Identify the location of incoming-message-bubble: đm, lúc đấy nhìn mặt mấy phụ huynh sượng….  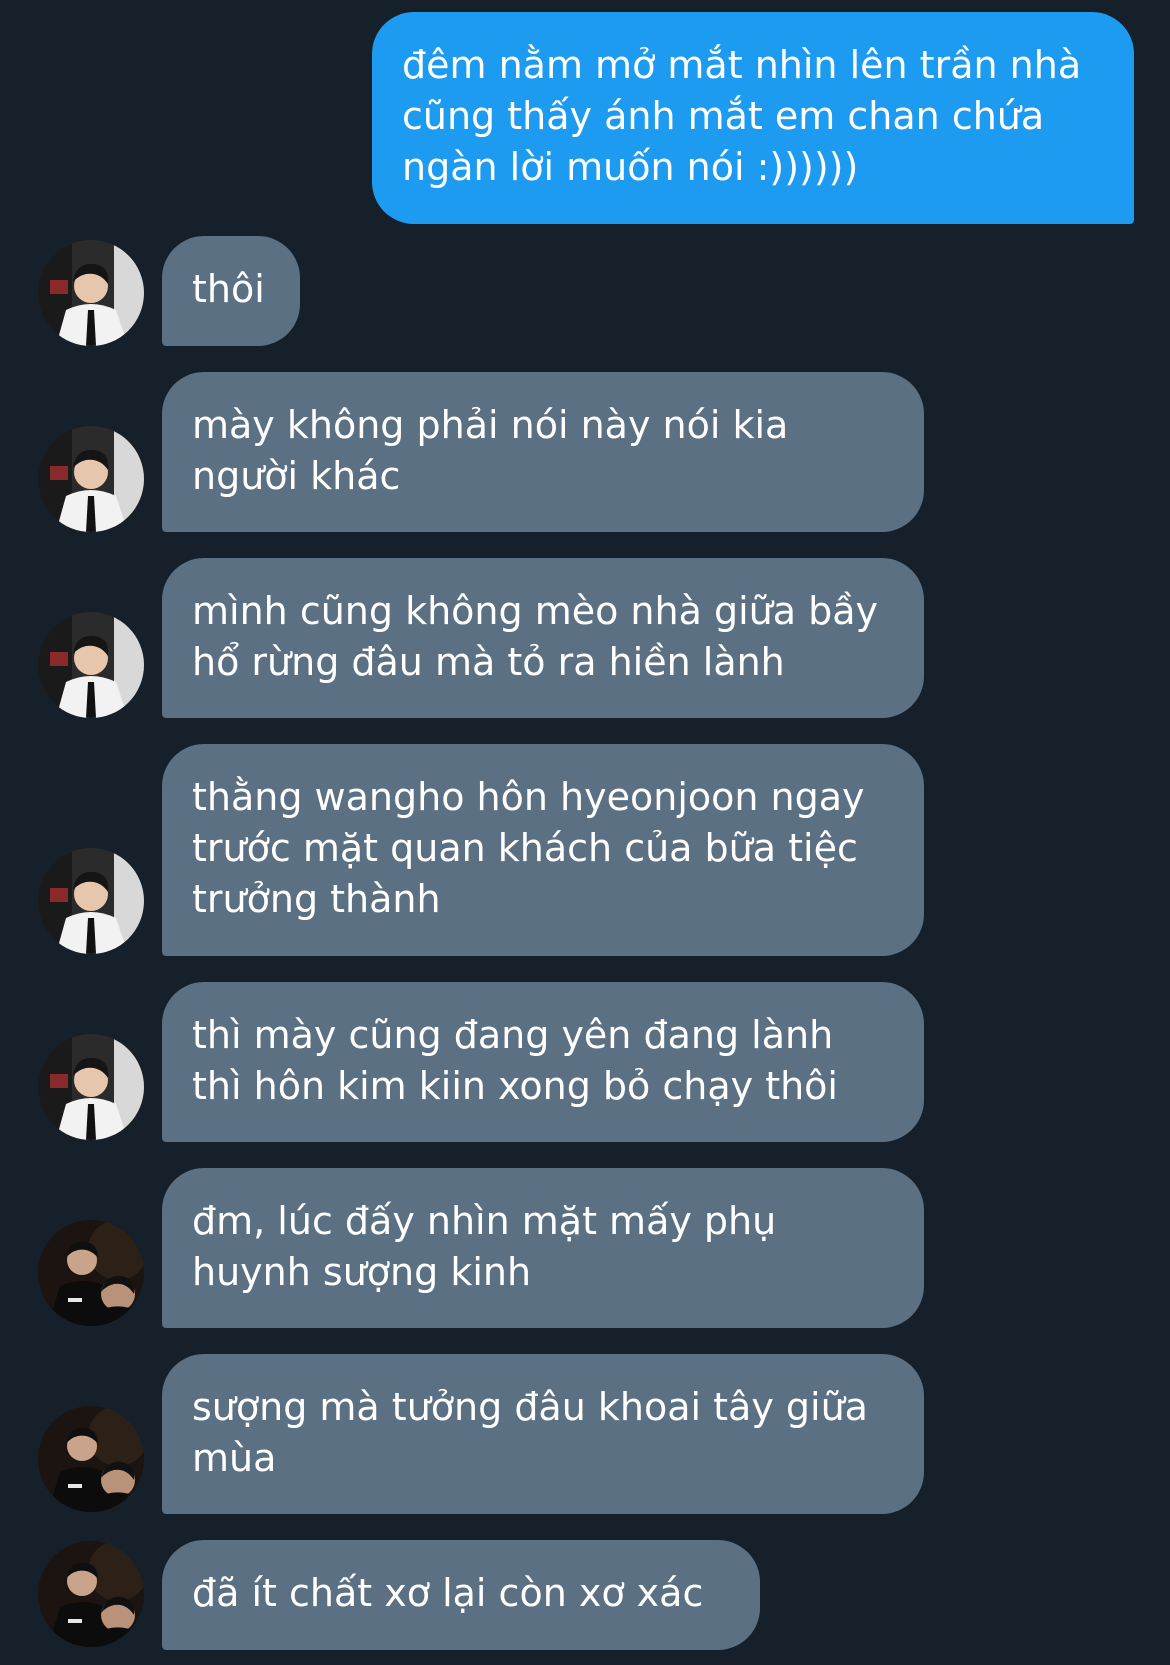
(543, 1248).